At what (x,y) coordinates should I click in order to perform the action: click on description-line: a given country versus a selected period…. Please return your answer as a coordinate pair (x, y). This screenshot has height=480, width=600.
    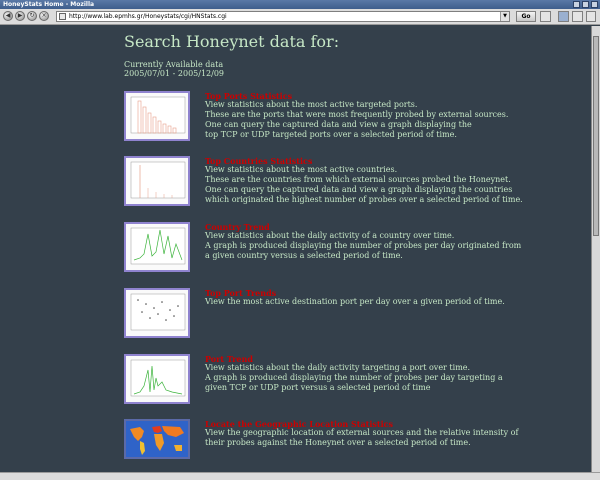
    Looking at the image, I should click on (304, 255).